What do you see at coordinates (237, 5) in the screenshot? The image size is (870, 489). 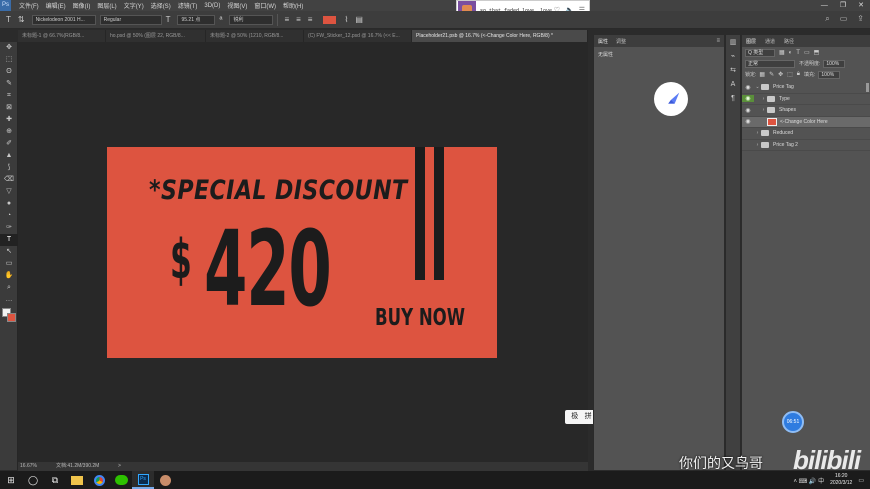 I see `menu-view: 视图(V)` at bounding box center [237, 5].